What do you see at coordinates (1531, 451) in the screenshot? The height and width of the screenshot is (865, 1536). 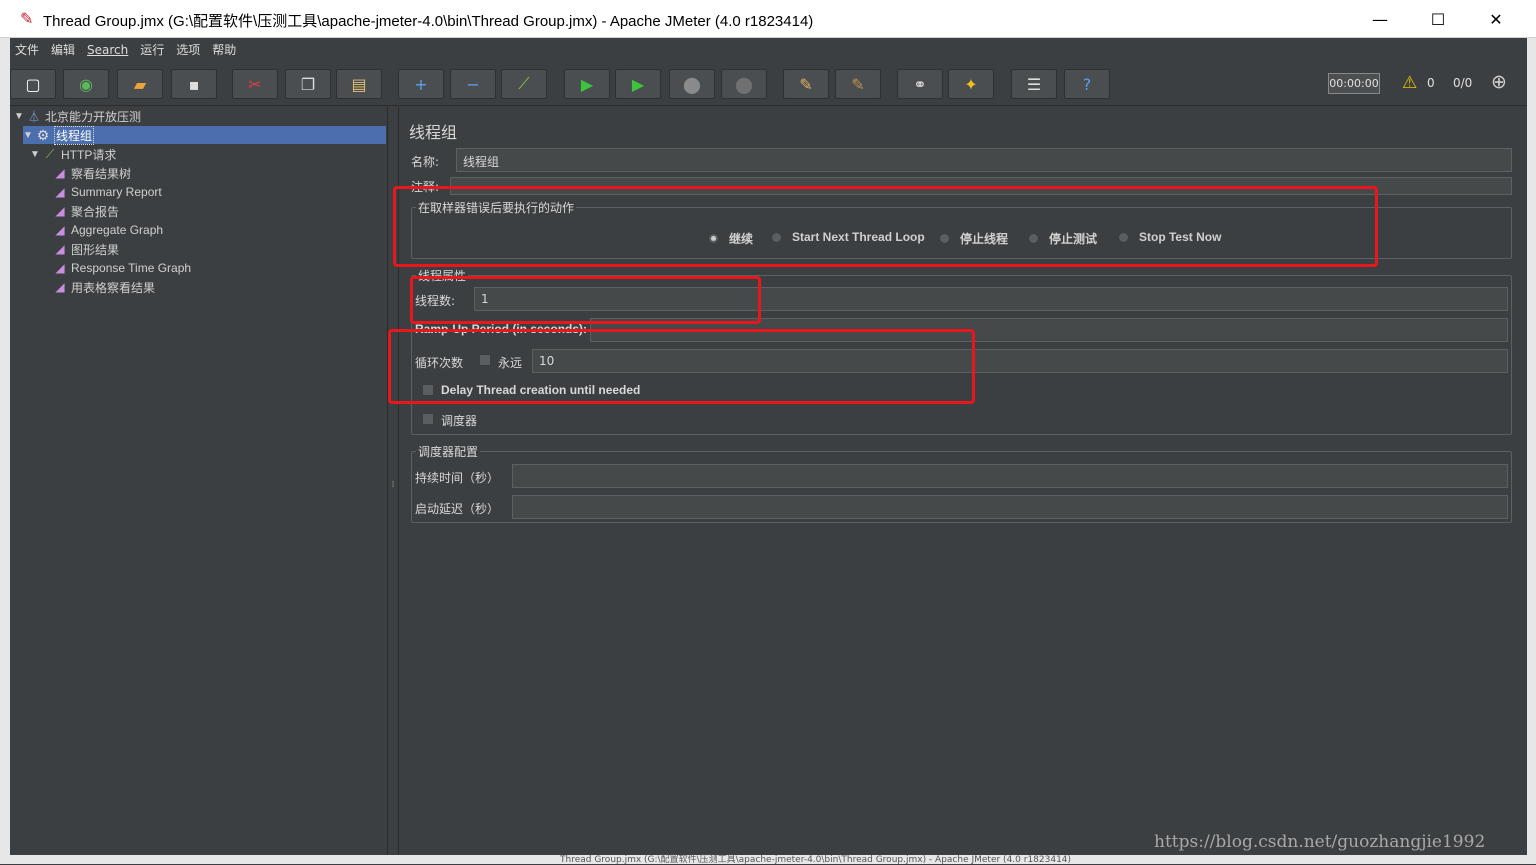 I see `desktop-edge-right` at bounding box center [1531, 451].